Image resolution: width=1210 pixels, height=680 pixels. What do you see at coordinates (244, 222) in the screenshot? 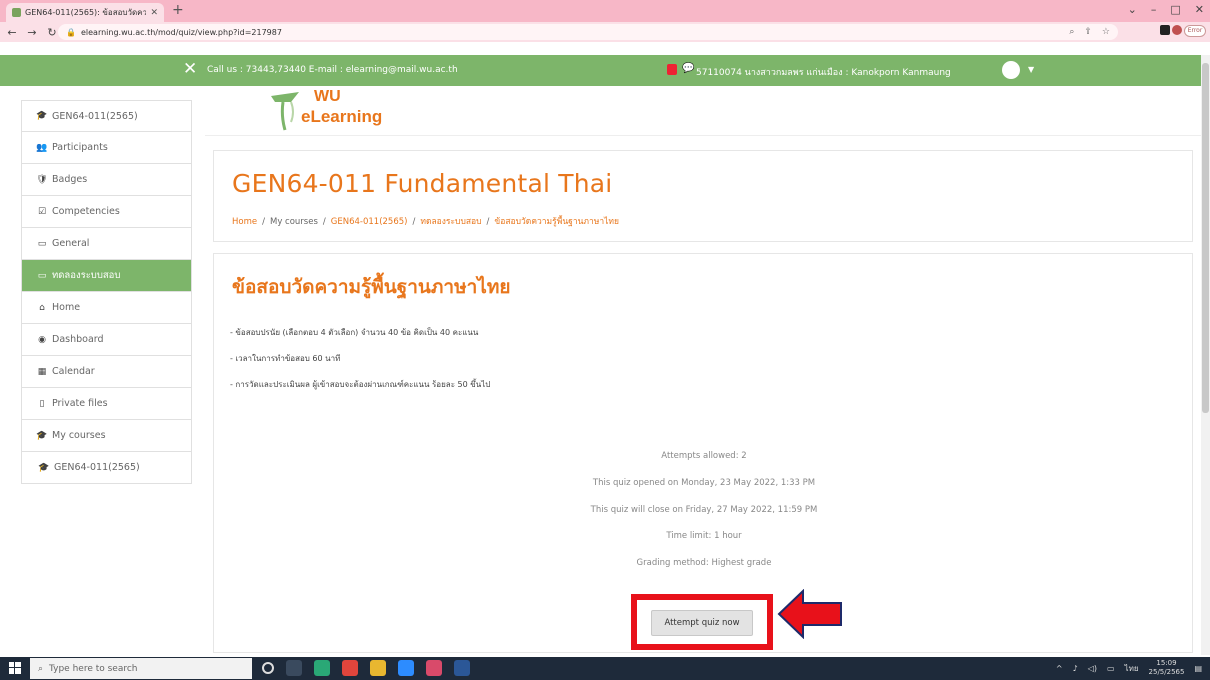
I see `breadcrumb-home: Home` at bounding box center [244, 222].